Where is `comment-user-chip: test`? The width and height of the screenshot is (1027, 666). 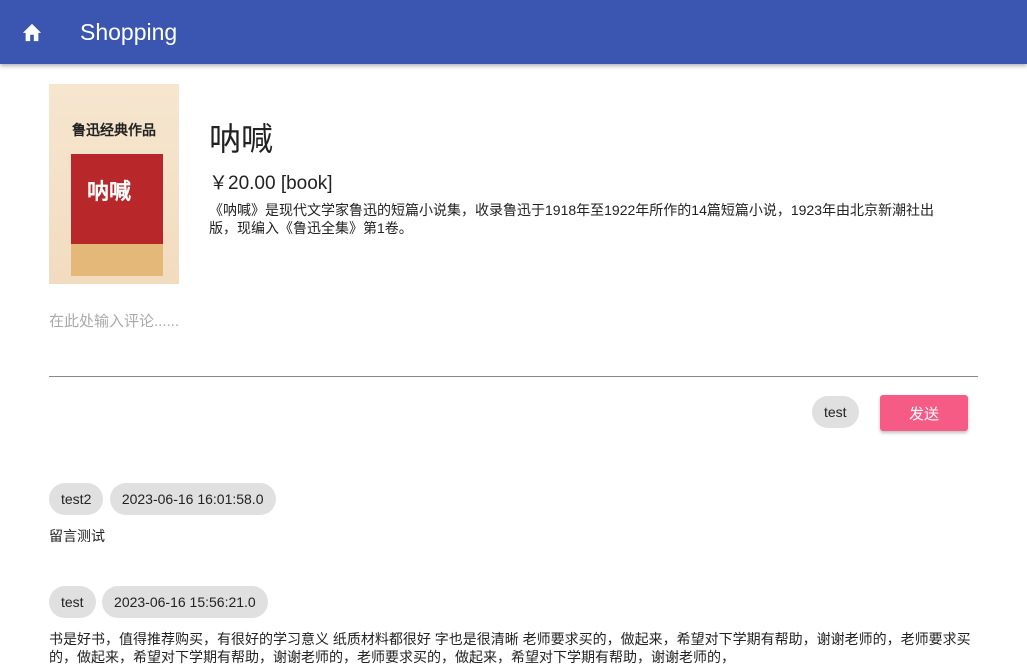 comment-user-chip: test is located at coordinates (72, 602).